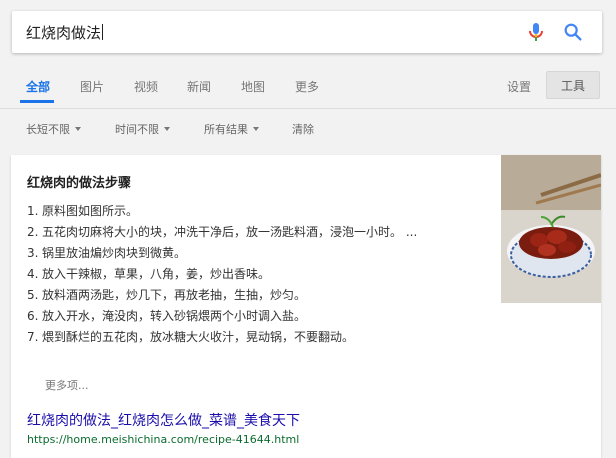 The width and height of the screenshot is (616, 458). What do you see at coordinates (551, 229) in the screenshot?
I see `dish-image` at bounding box center [551, 229].